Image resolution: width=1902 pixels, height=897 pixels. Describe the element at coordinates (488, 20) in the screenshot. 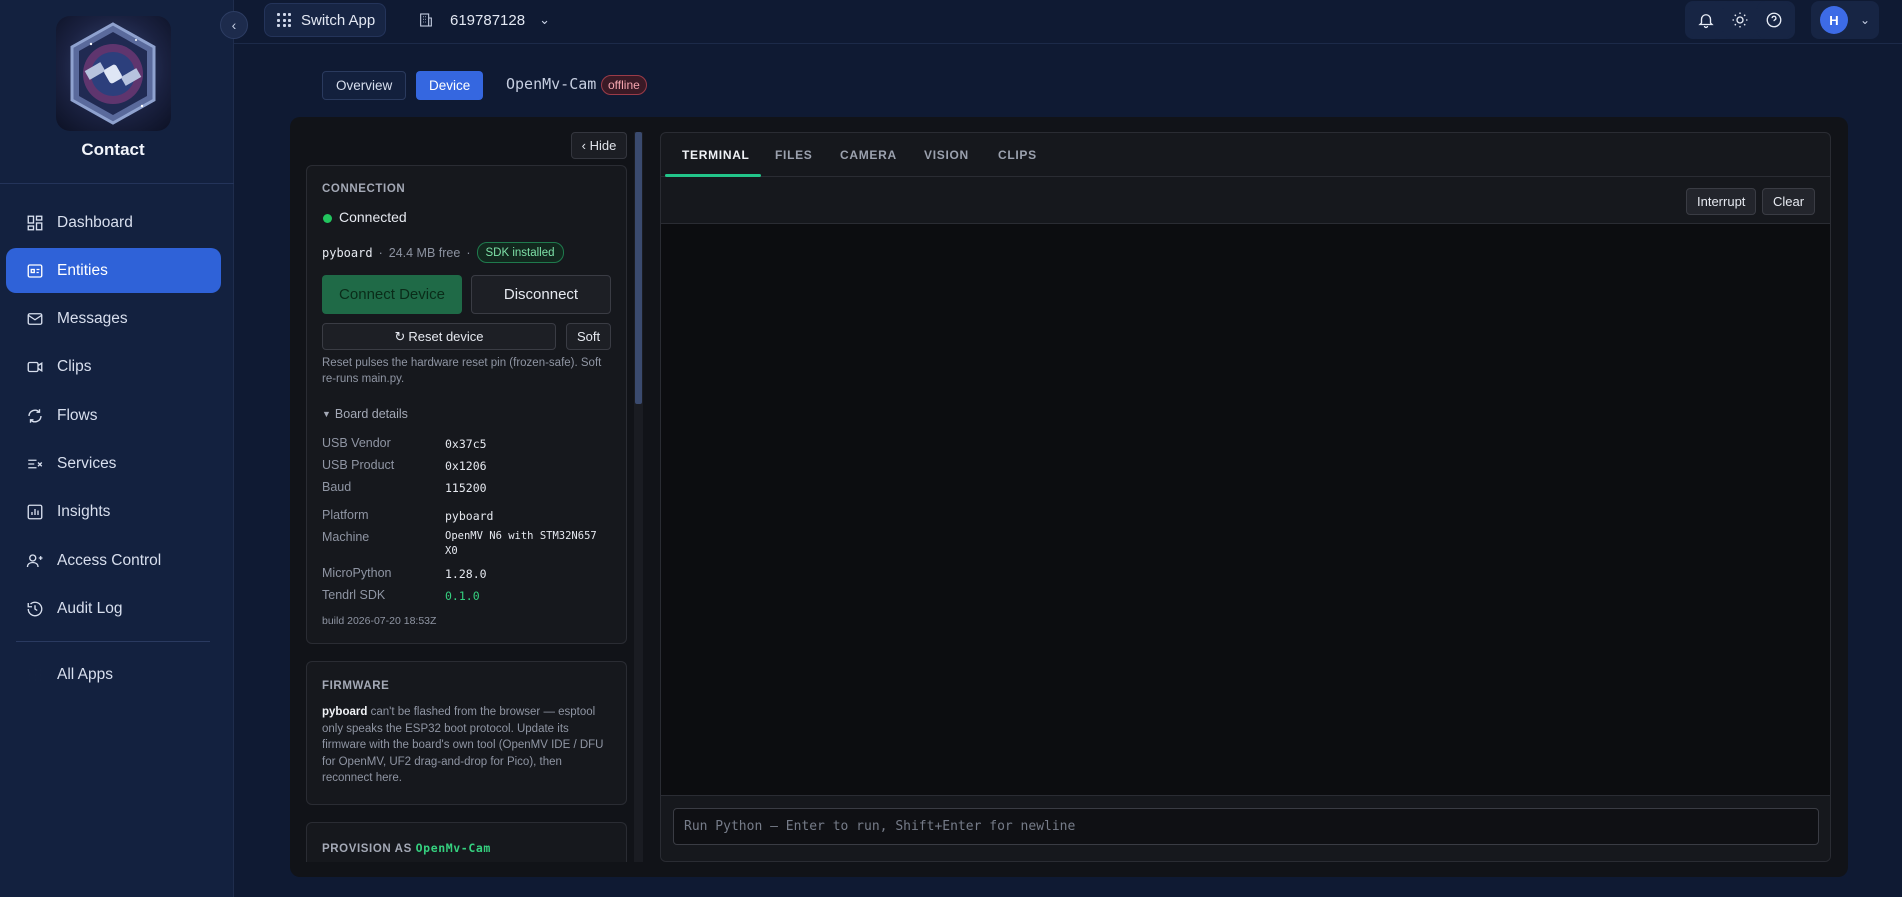

I see `org-id: 619787128` at that location.